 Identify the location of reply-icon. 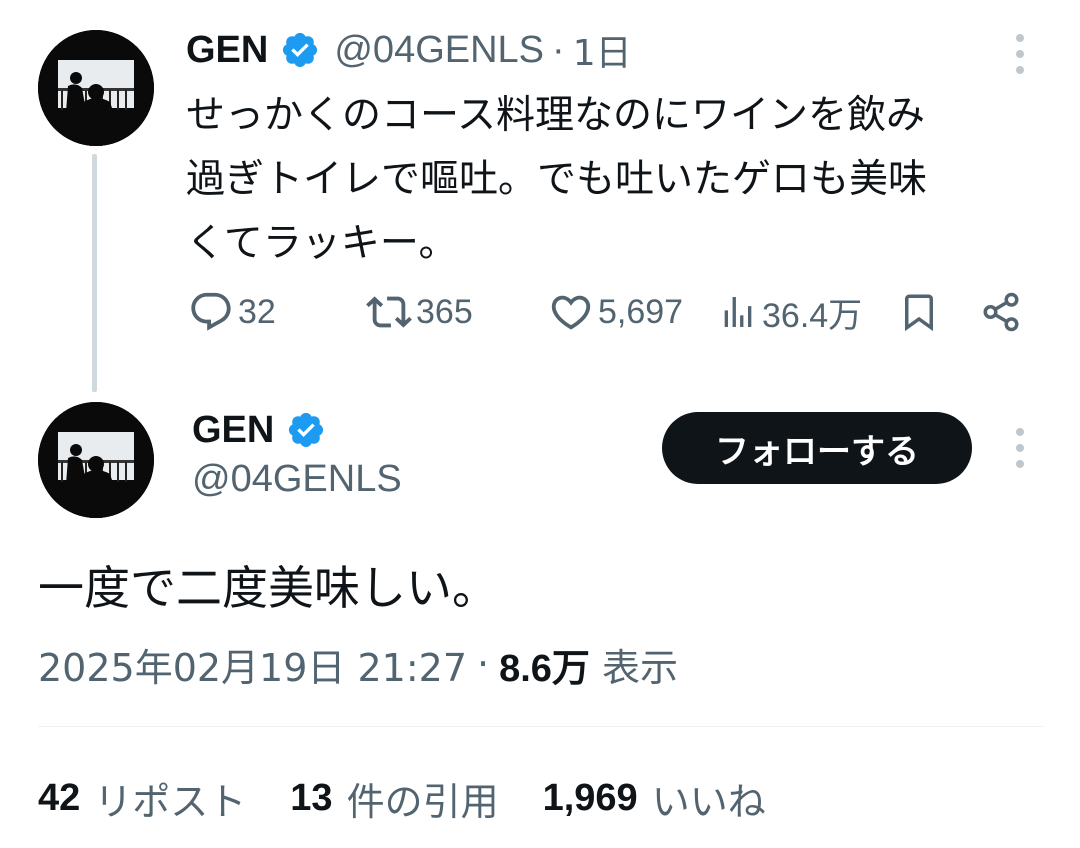
(211, 311).